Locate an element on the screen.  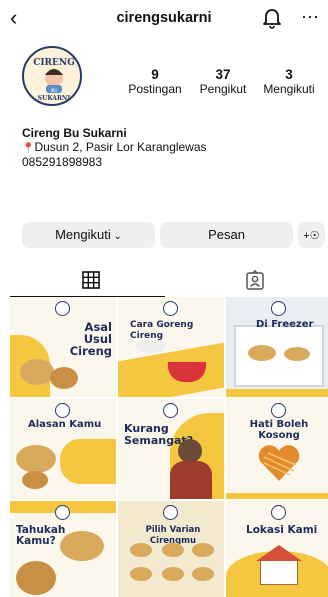
followers-count-value: 37 is located at coordinates (223, 74).